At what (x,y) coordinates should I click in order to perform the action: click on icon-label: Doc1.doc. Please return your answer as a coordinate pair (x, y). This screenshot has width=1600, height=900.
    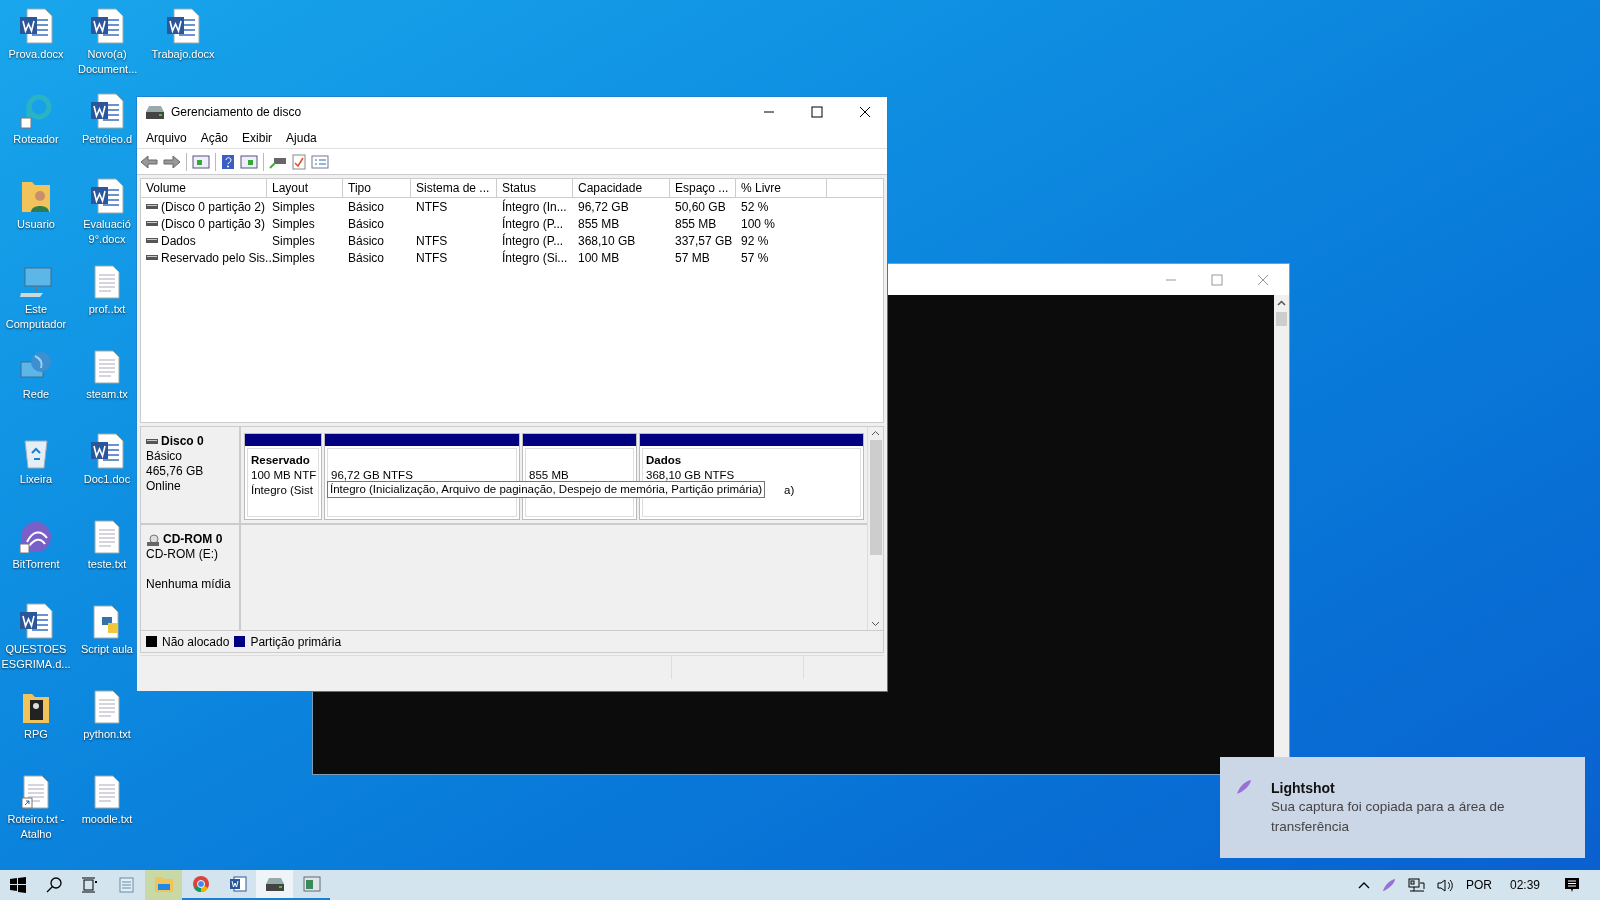
    Looking at the image, I should click on (107, 479).